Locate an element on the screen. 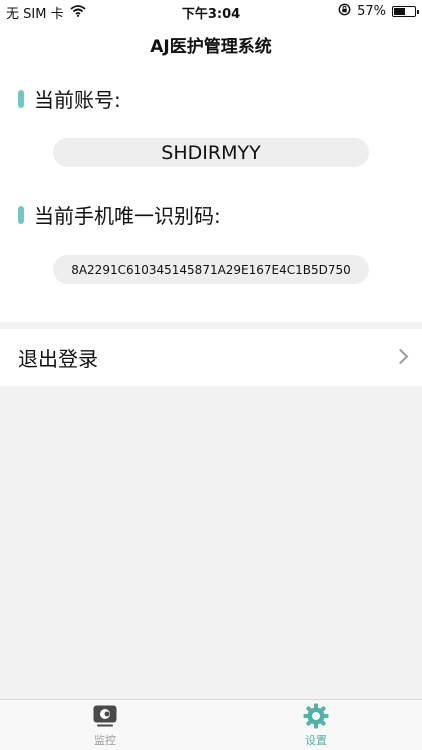 The height and width of the screenshot is (750, 422). account-label: 当前账号: is located at coordinates (77, 100).